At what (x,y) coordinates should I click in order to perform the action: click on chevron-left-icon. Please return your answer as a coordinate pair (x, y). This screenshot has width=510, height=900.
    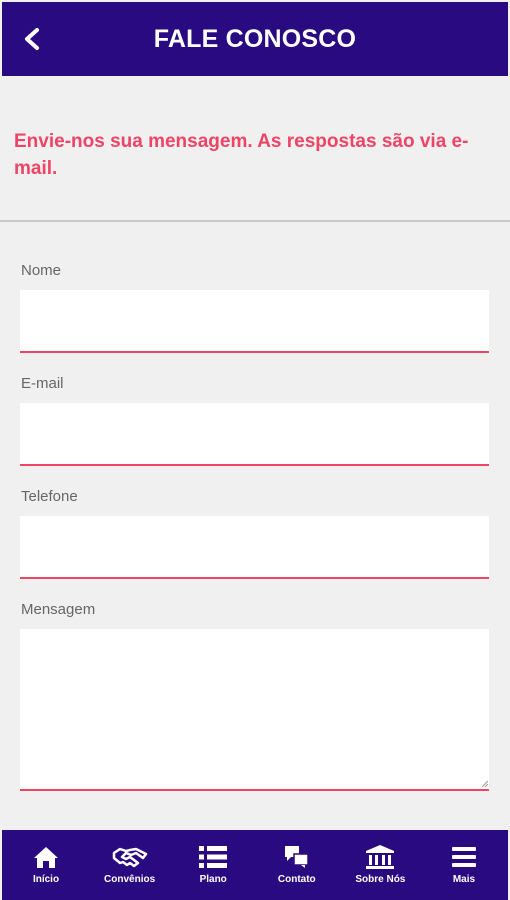
    Looking at the image, I should click on (32, 39).